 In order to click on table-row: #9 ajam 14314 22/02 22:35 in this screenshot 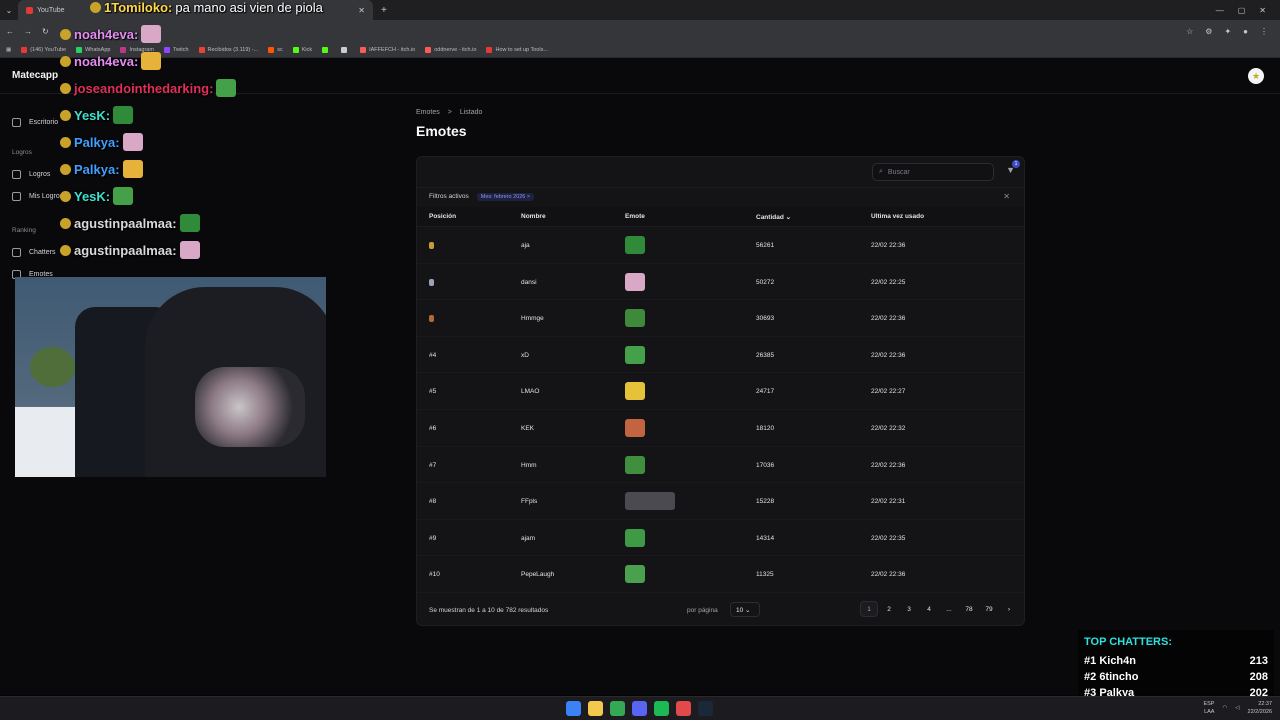, I will do `click(720, 538)`.